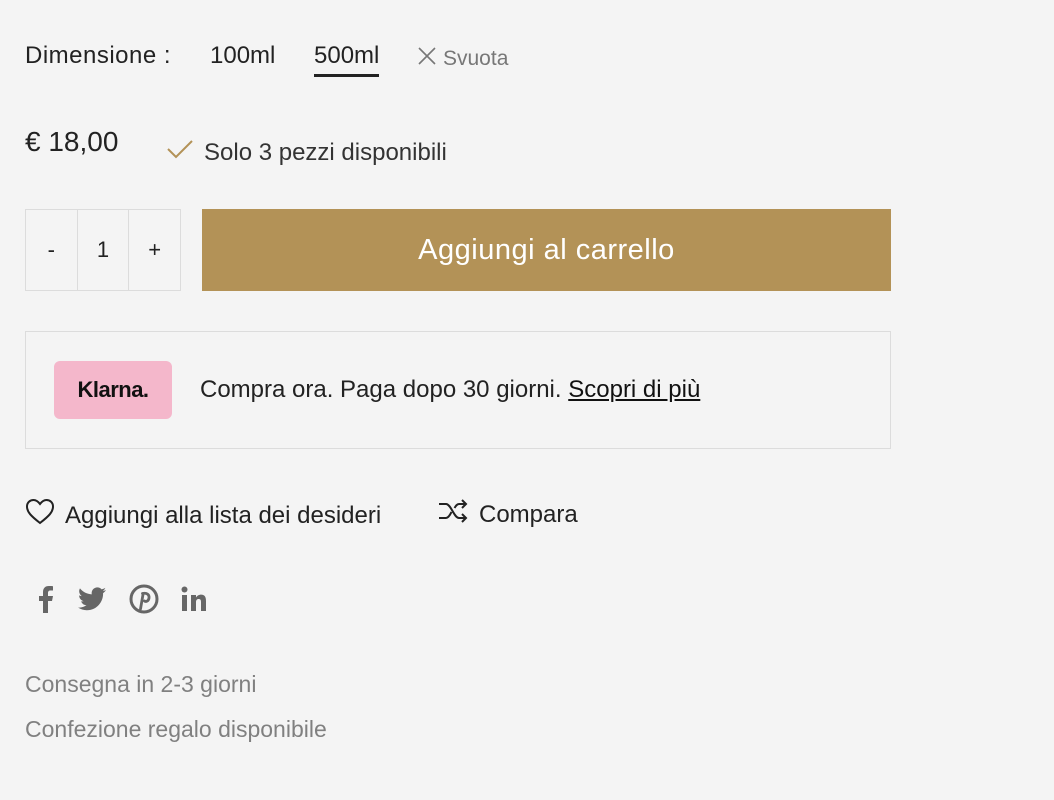 The width and height of the screenshot is (1054, 800). I want to click on size-option-100ml: 100ml, so click(242, 56).